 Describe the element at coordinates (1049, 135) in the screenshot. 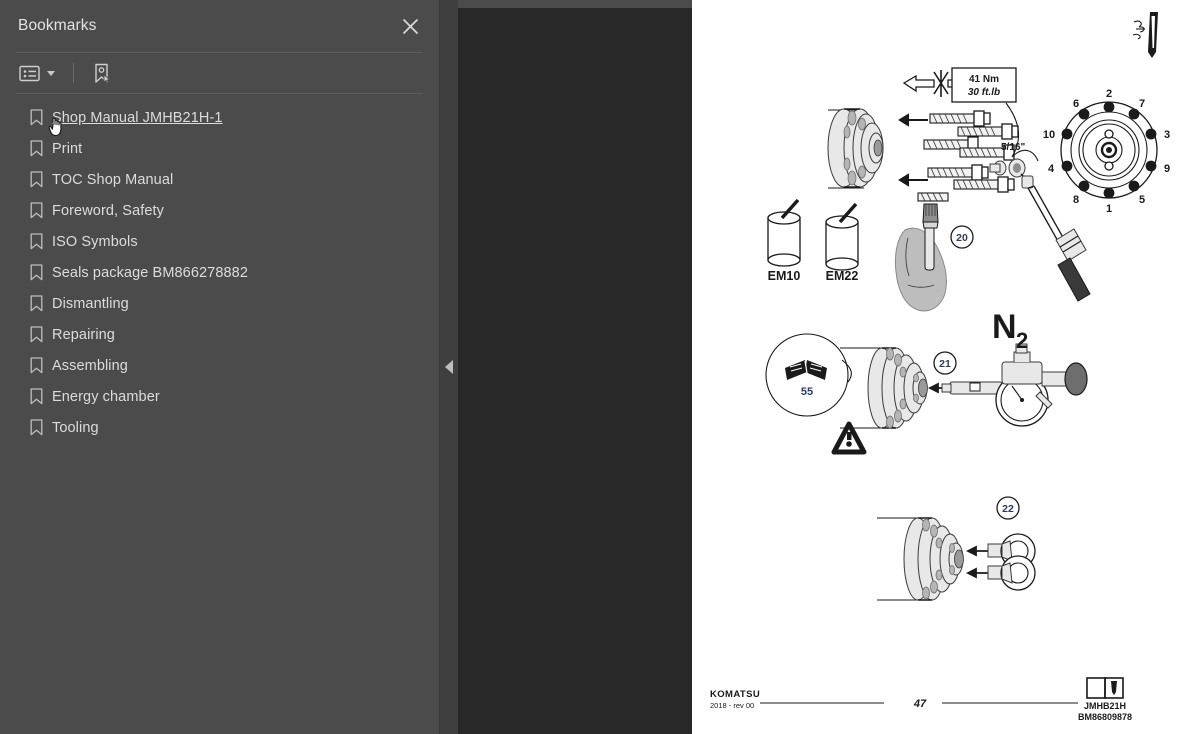

I see `bolt-num-10: 10` at that location.